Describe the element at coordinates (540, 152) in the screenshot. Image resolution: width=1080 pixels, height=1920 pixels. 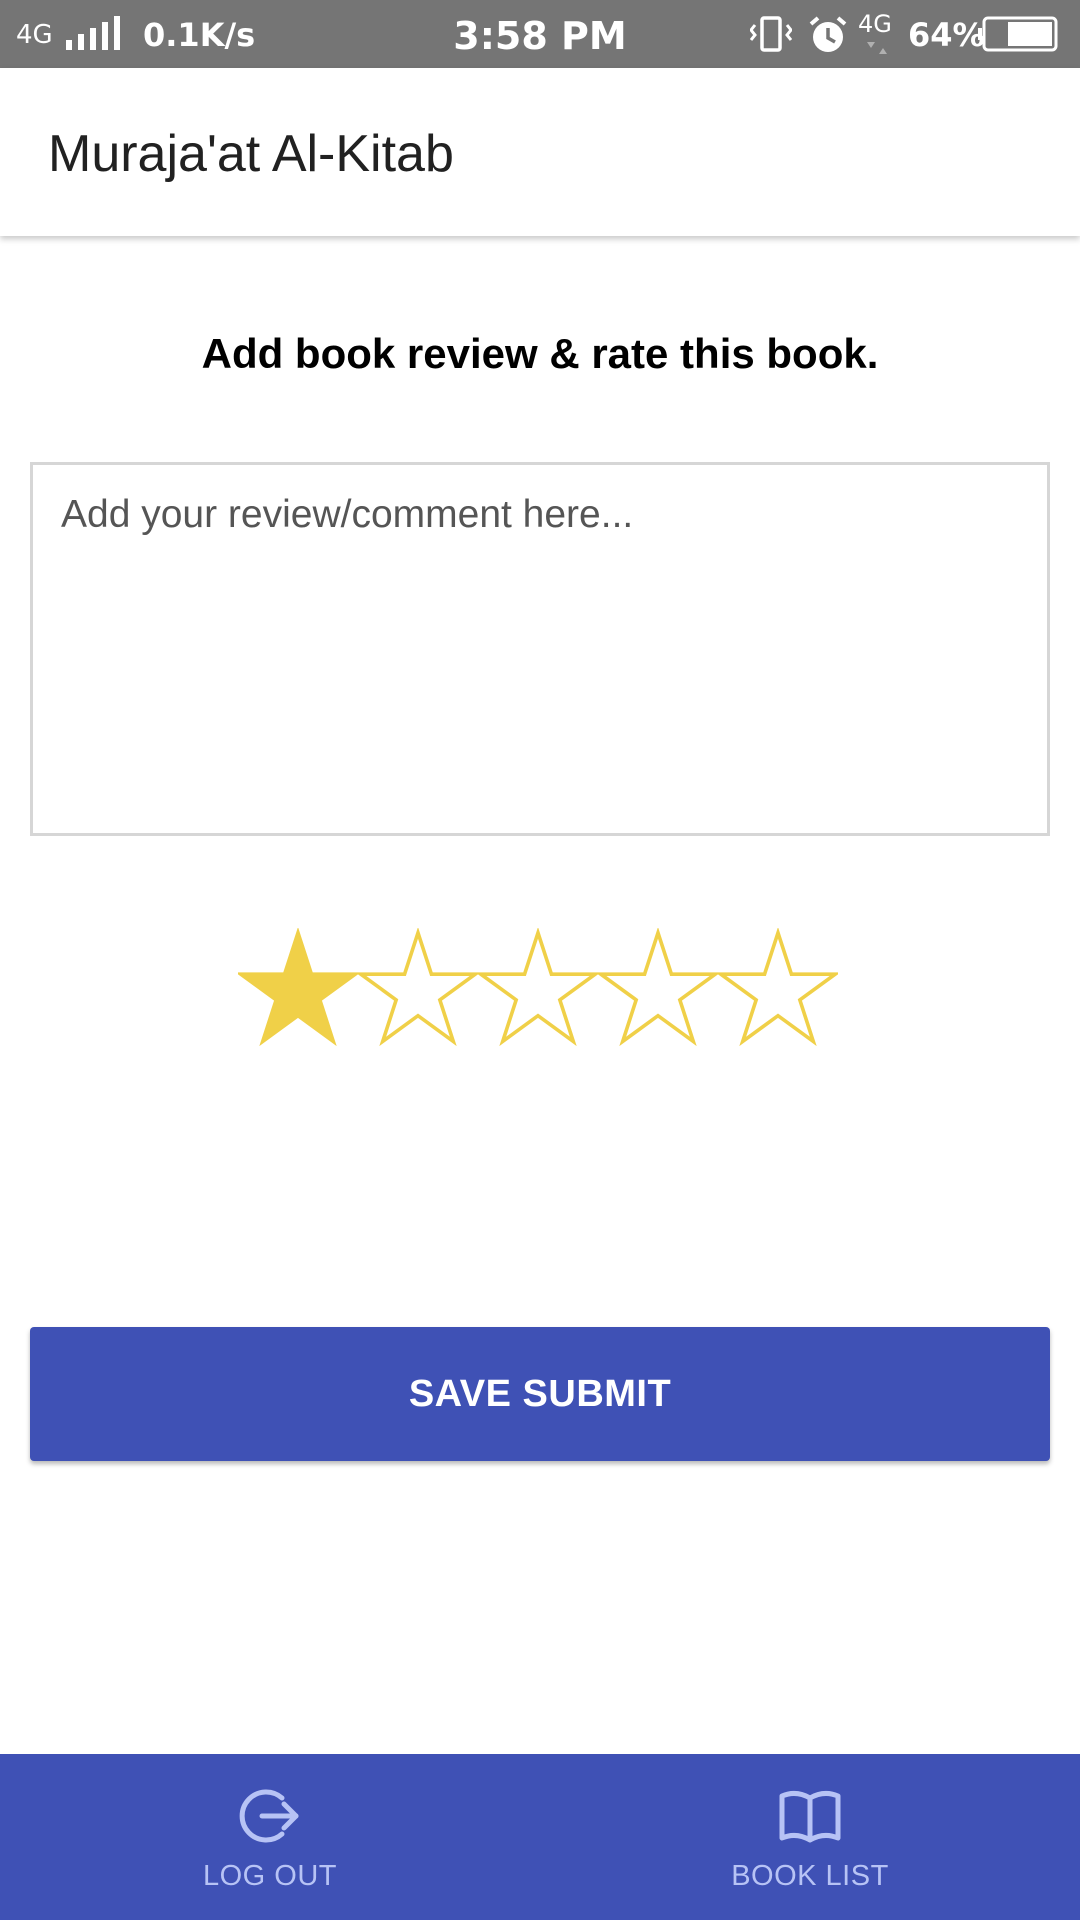
I see `app-bar: Muraja'at Al-Kitab` at that location.